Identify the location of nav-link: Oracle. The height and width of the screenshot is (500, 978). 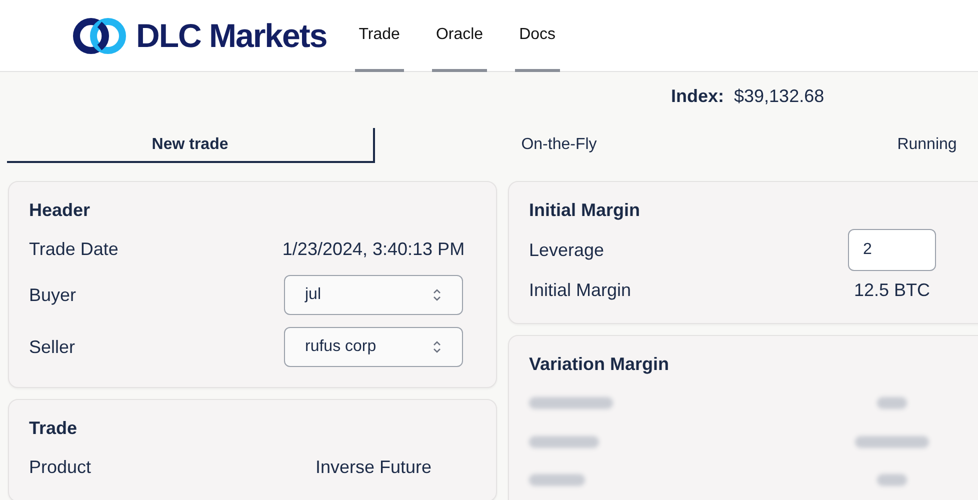
(460, 36).